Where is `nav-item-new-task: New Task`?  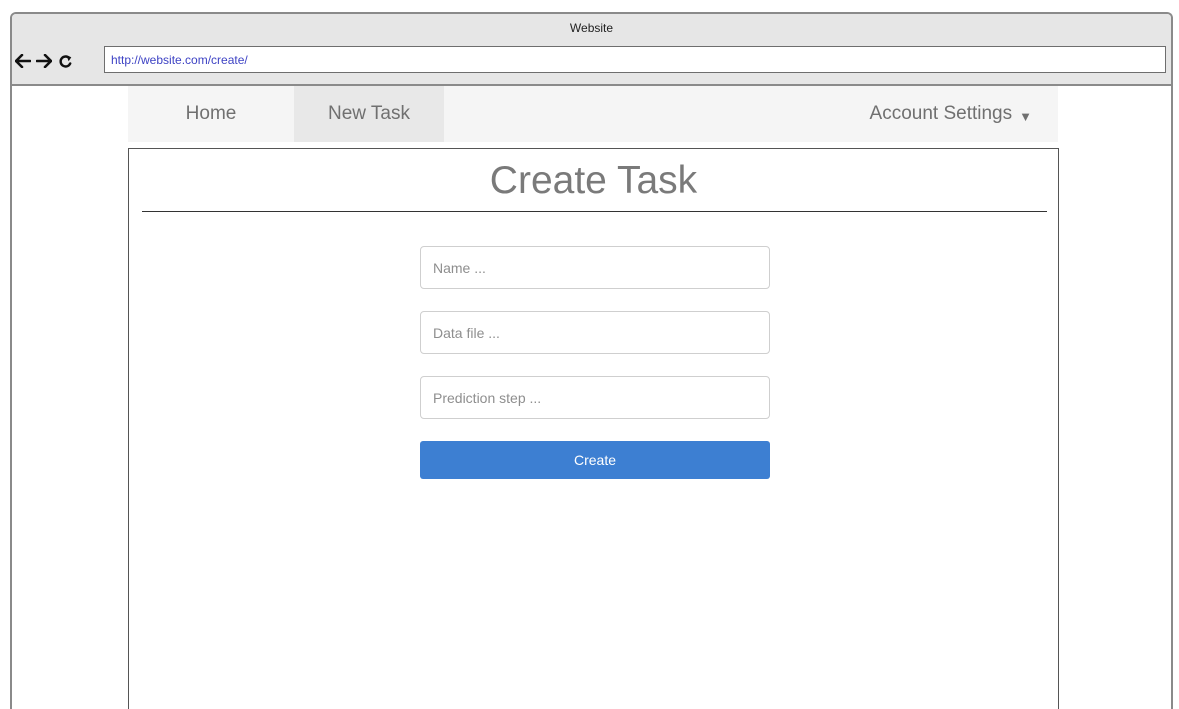 nav-item-new-task: New Task is located at coordinates (369, 114).